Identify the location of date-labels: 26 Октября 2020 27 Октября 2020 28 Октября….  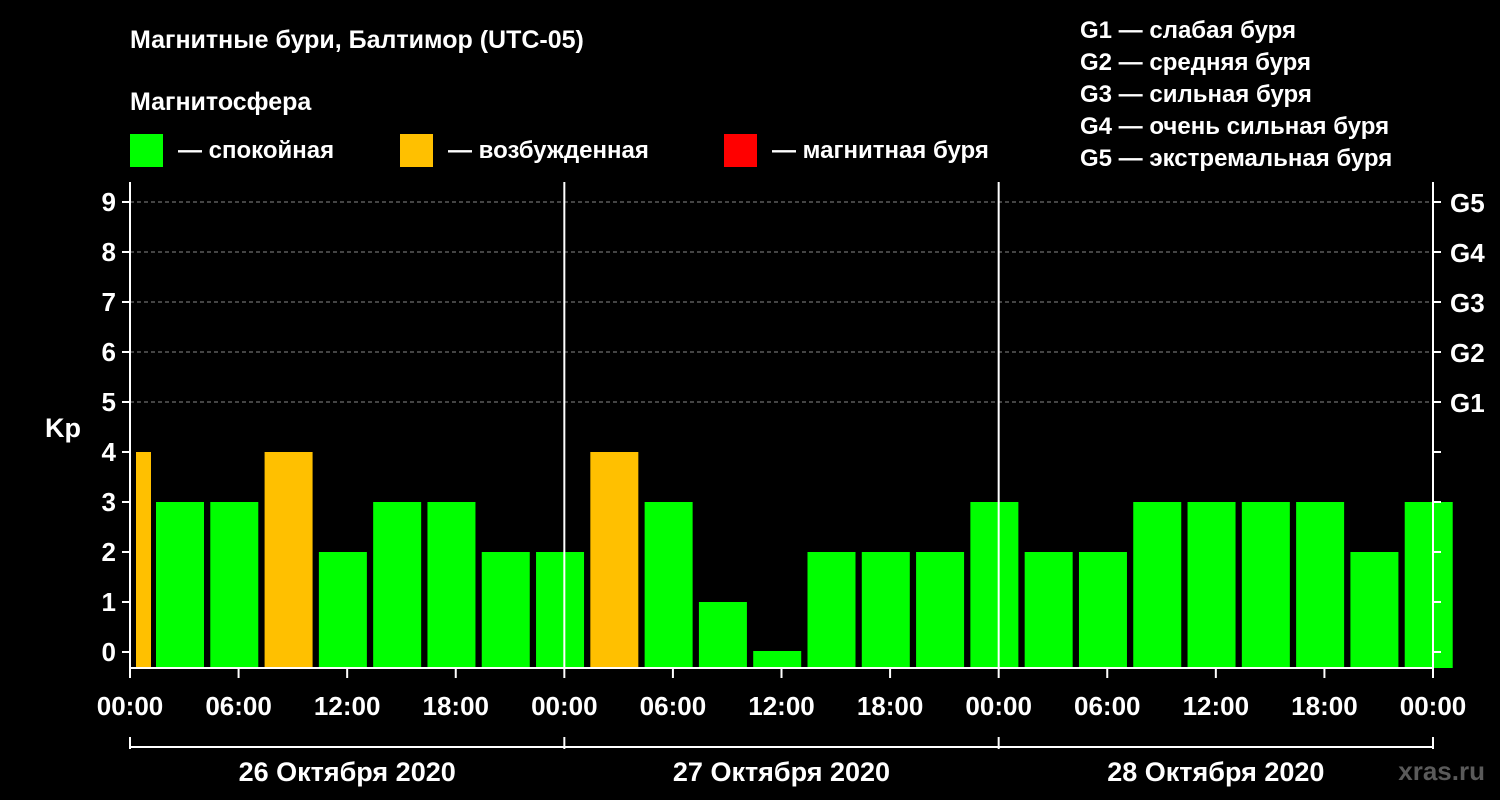
(781, 762).